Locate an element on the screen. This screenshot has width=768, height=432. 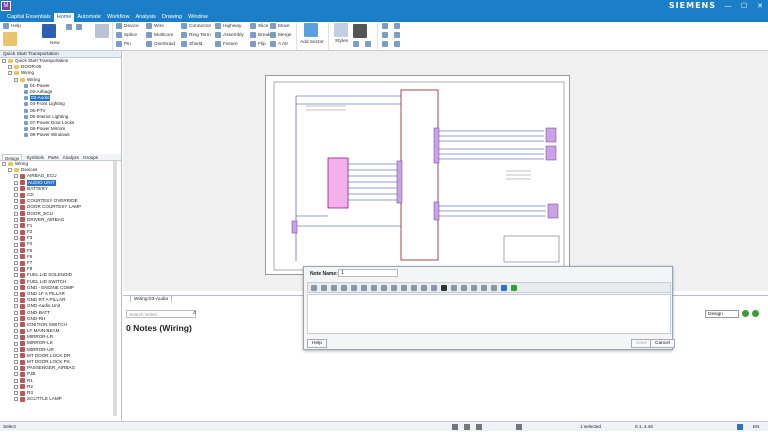
snap-icon is located at coordinates (455, 427).